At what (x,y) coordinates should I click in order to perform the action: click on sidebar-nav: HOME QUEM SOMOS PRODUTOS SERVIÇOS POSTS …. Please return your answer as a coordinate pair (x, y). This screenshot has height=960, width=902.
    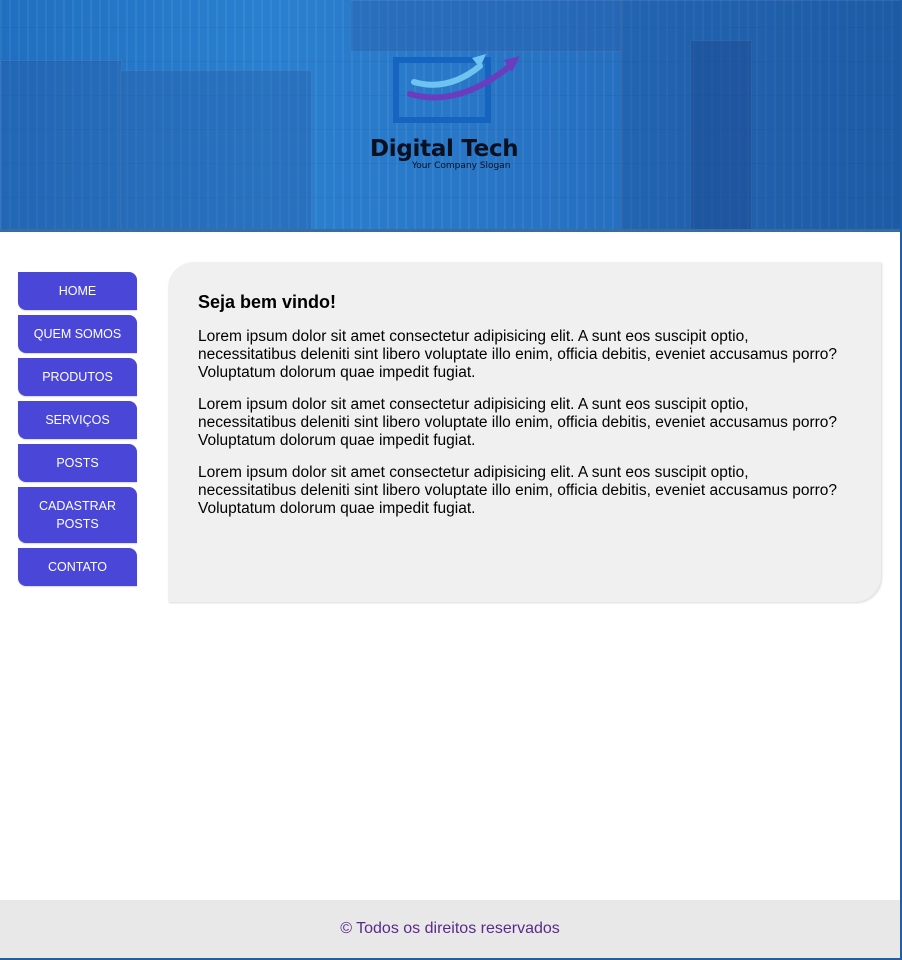
    Looking at the image, I should click on (77, 431).